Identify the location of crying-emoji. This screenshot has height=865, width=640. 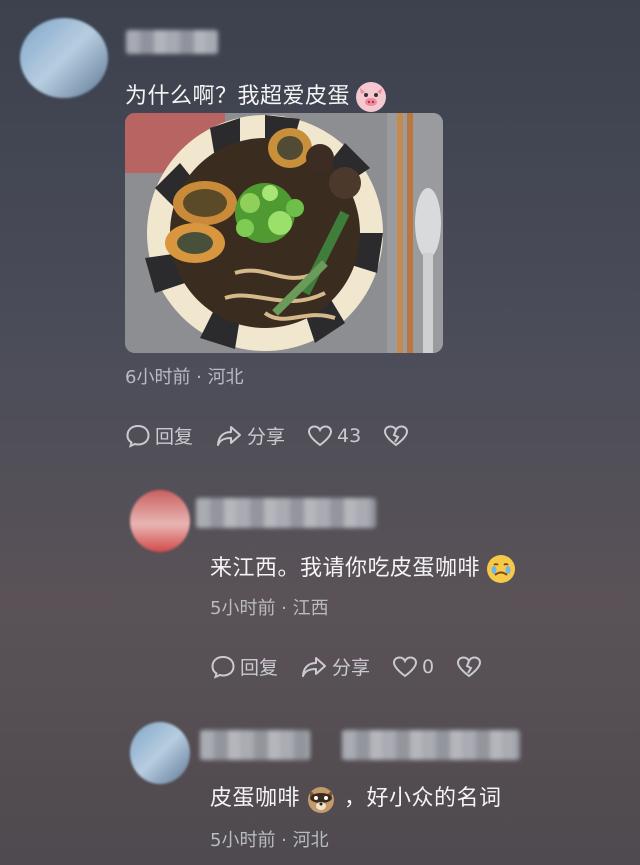
(501, 569).